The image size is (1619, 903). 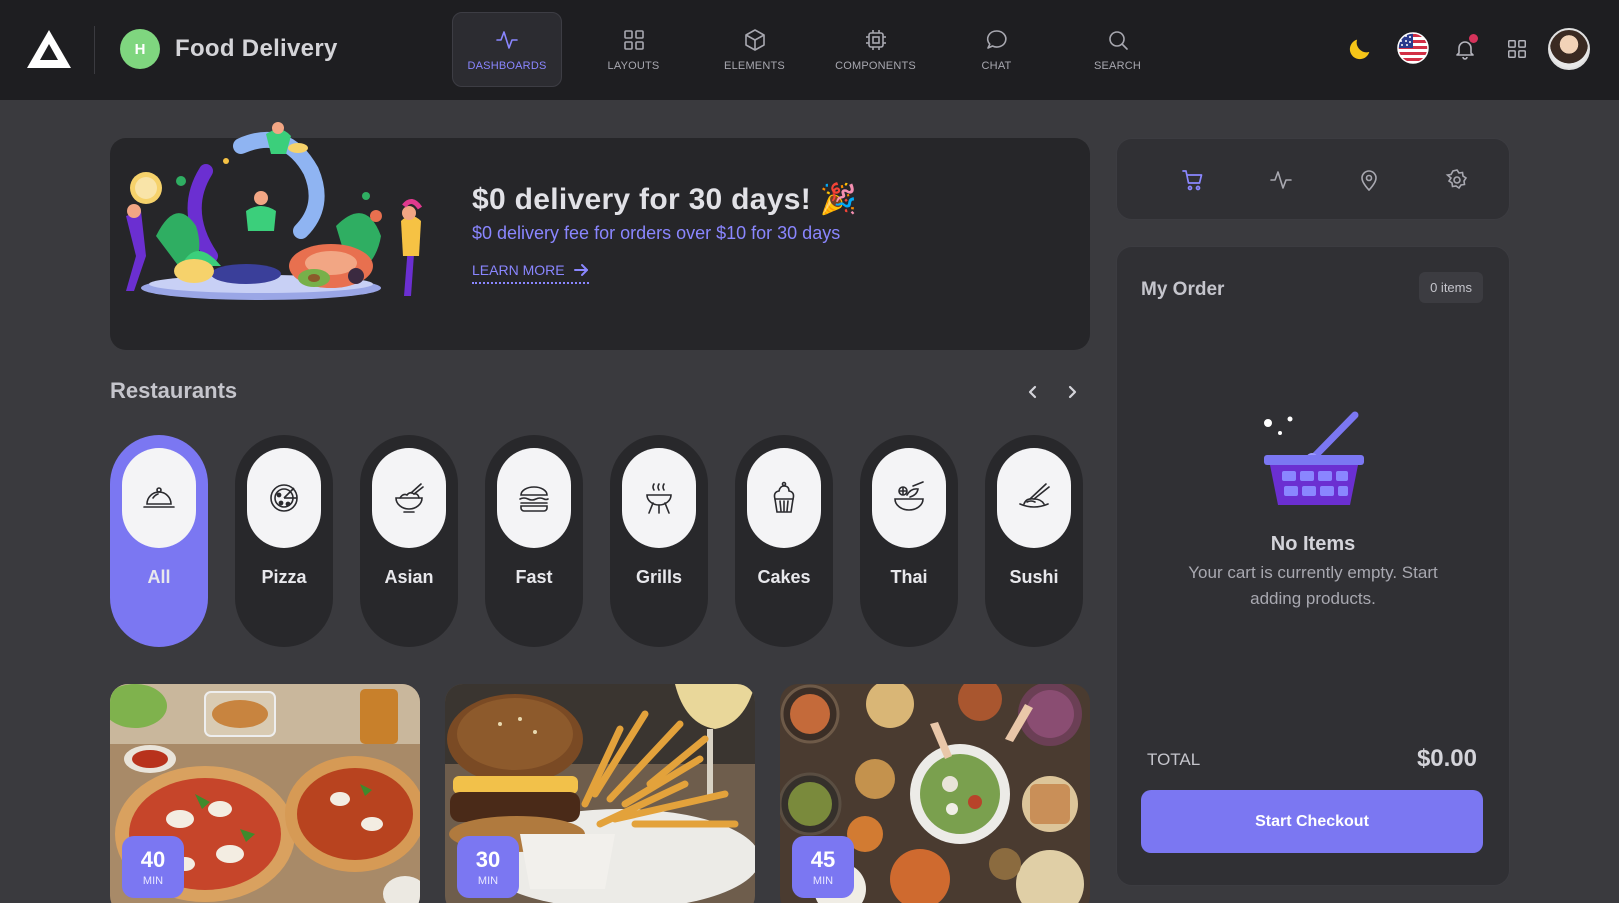 What do you see at coordinates (1312, 821) in the screenshot?
I see `start-checkout-button: Start Checkout` at bounding box center [1312, 821].